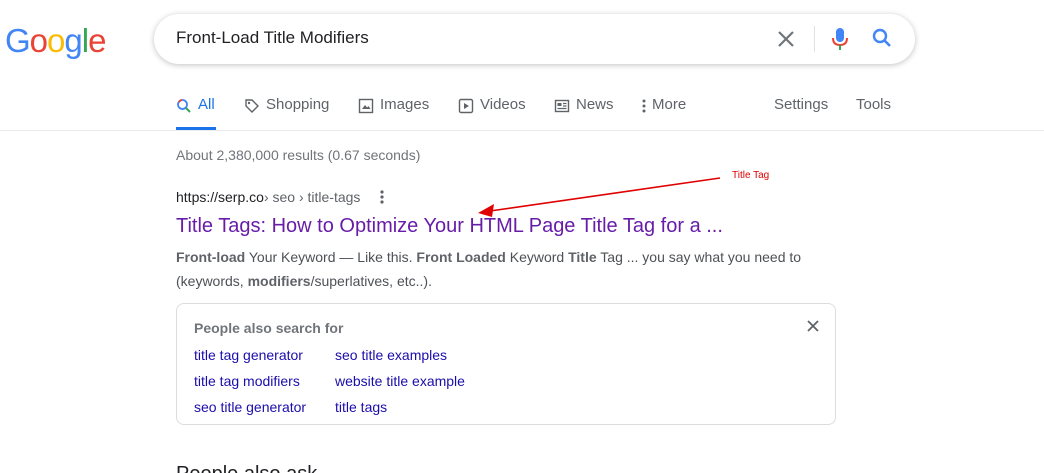  I want to click on related-search-link: title tag modifiers, so click(247, 381).